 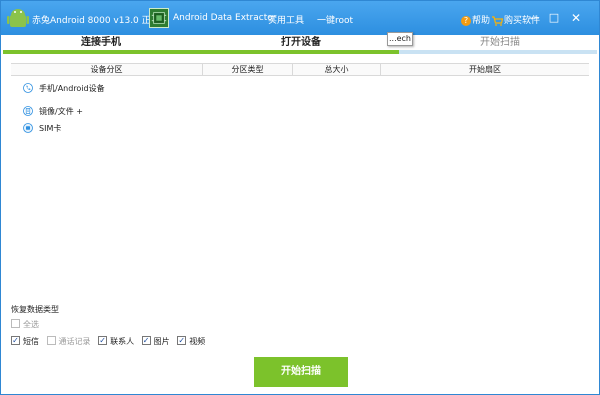 I want to click on checkbox-videos: ✓ 视频, so click(x=191, y=341).